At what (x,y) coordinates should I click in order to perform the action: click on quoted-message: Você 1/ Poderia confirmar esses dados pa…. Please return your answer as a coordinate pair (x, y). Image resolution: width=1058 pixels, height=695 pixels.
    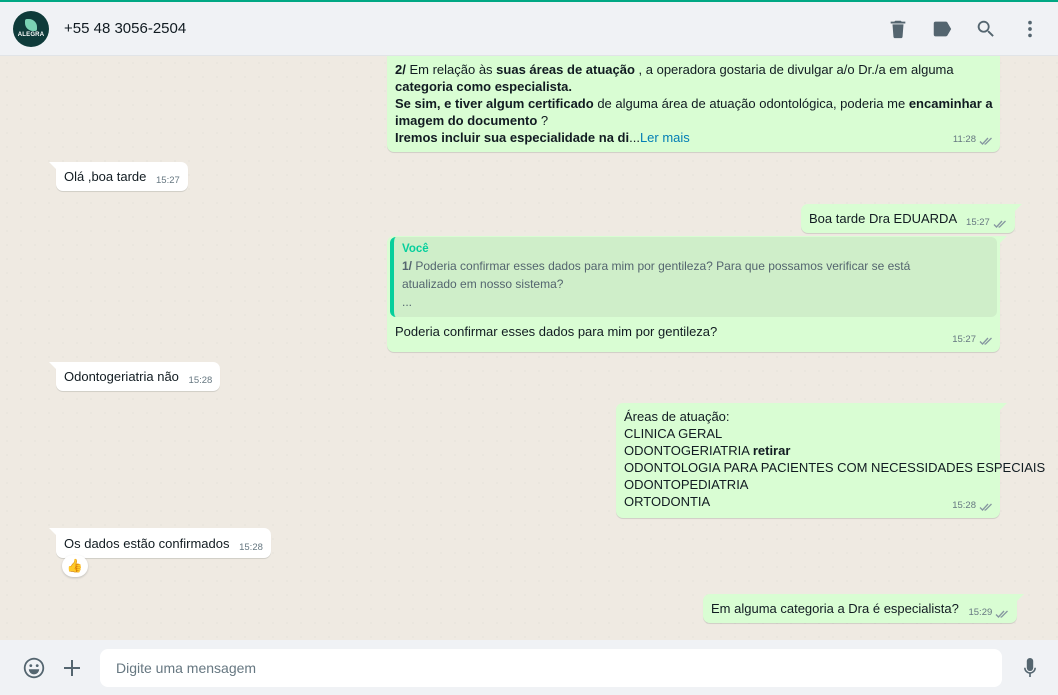
    Looking at the image, I should click on (693, 277).